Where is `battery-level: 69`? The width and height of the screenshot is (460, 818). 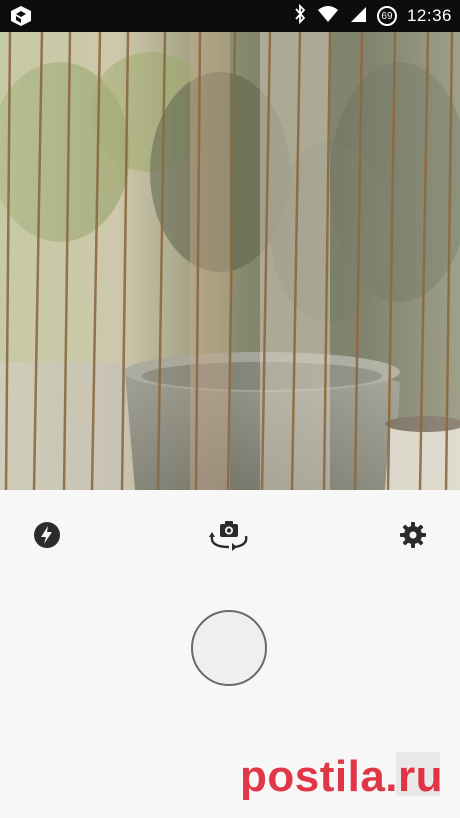
battery-level: 69 is located at coordinates (387, 16).